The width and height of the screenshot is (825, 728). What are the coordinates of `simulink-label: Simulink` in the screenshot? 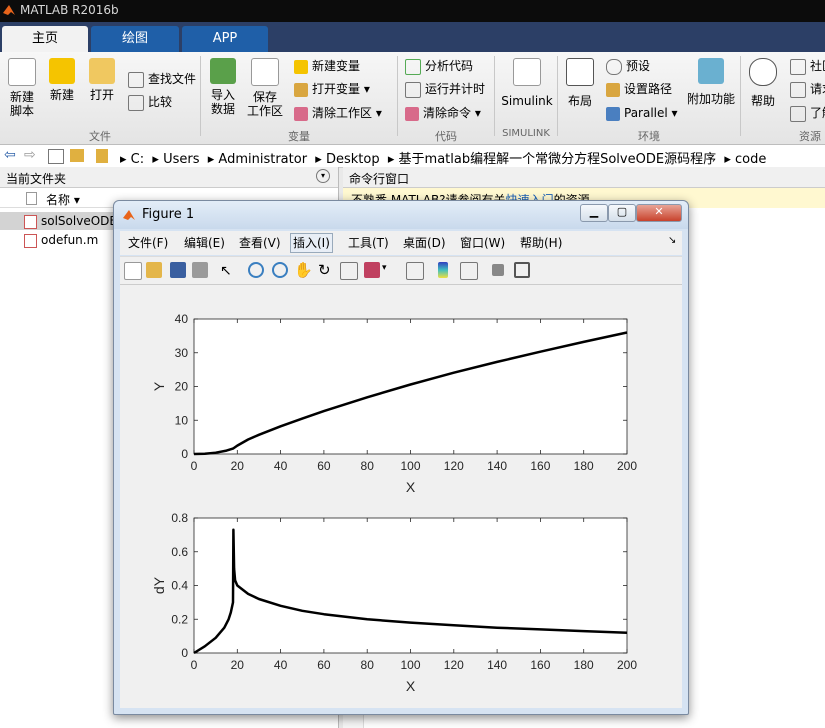 It's located at (527, 101).